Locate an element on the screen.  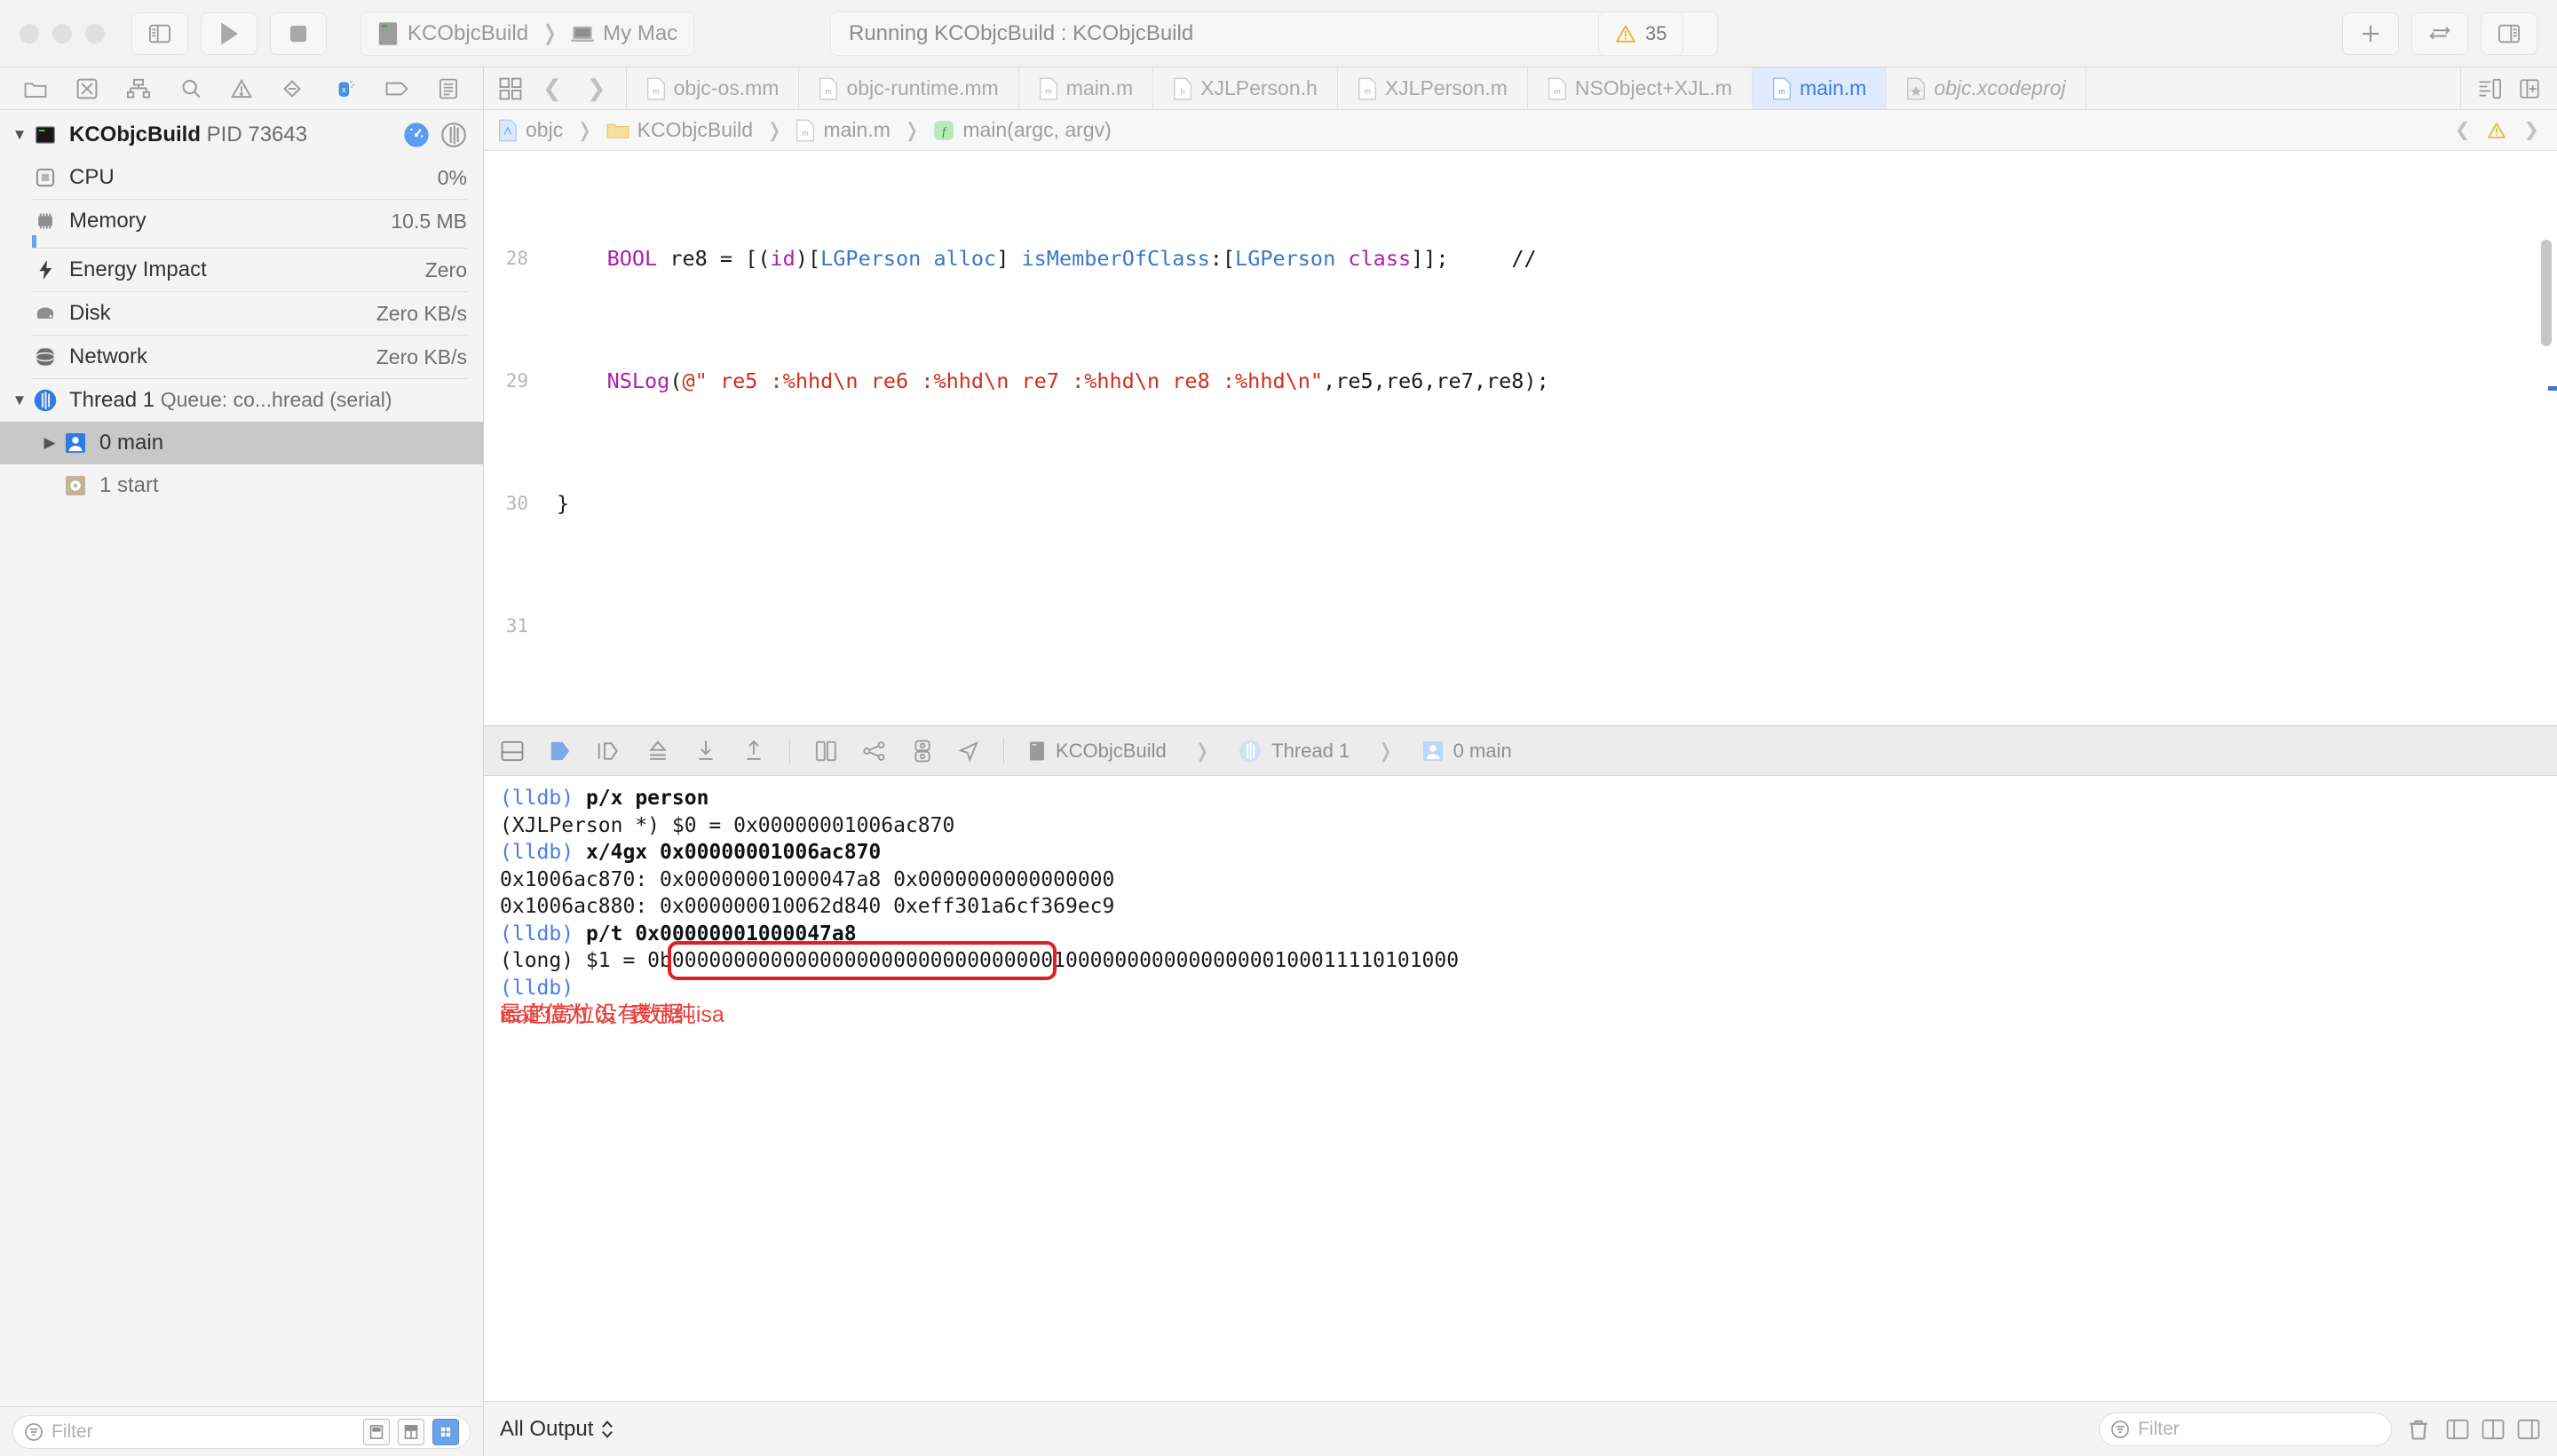
add-assistant-editor-icon is located at coordinates (2529, 88).